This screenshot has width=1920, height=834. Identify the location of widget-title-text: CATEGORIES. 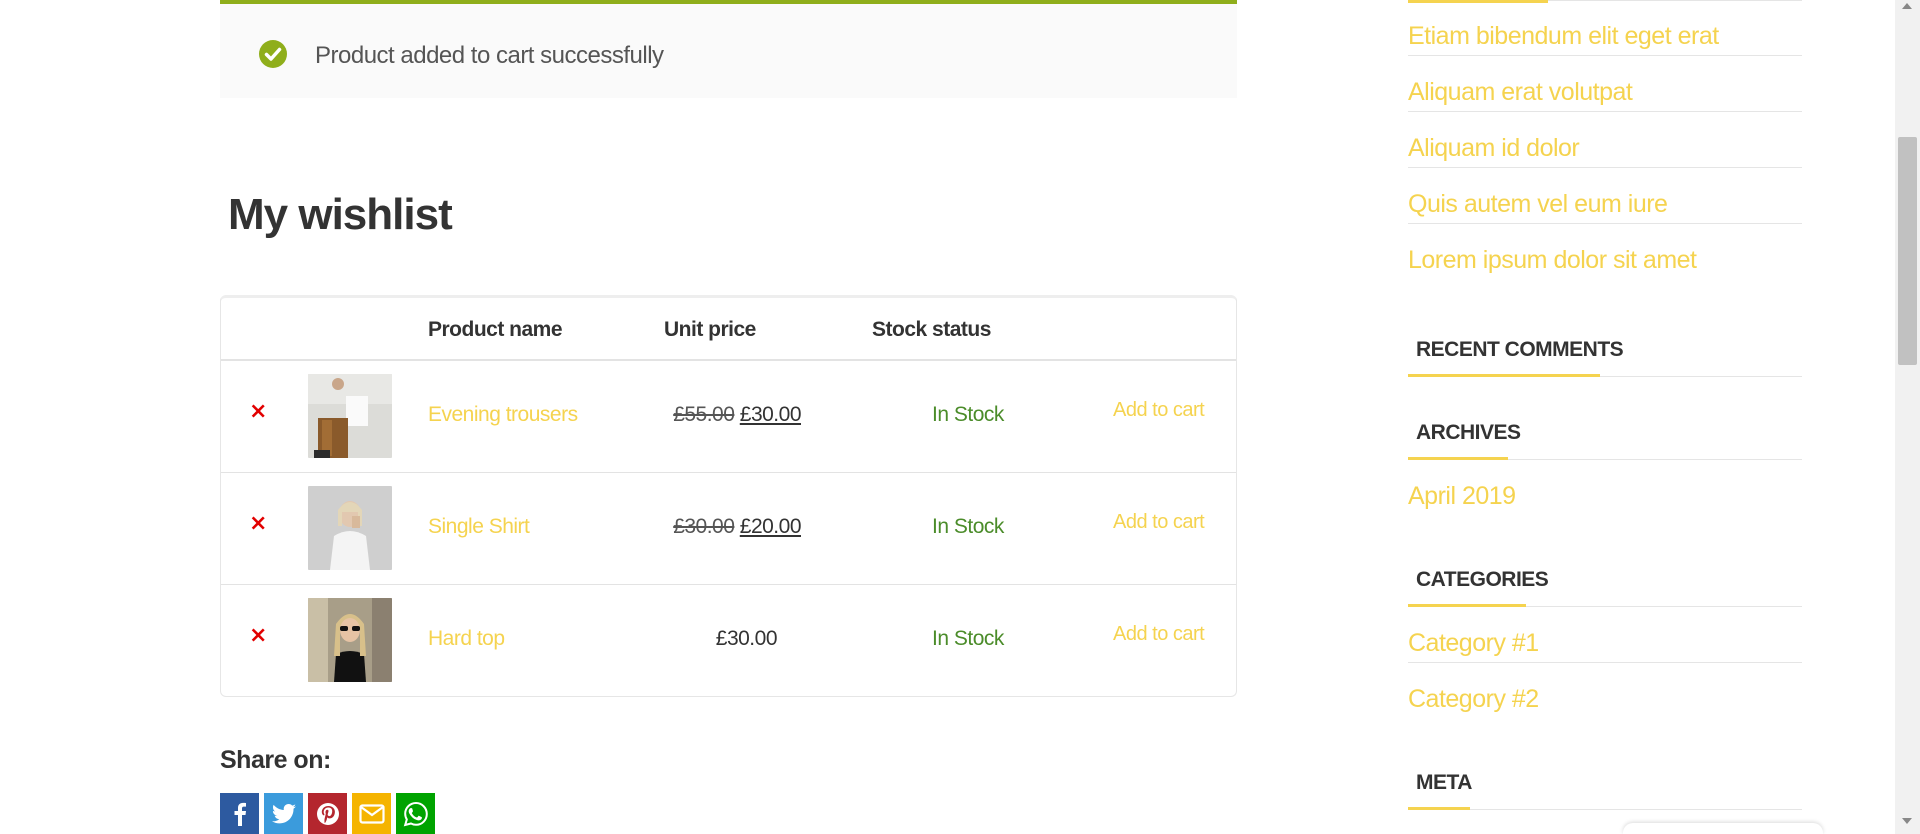
(1482, 579).